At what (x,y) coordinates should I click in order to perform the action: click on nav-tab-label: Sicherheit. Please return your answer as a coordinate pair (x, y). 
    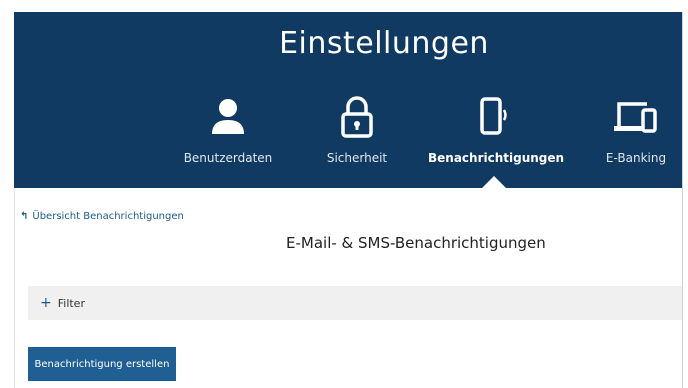
    Looking at the image, I should click on (357, 158).